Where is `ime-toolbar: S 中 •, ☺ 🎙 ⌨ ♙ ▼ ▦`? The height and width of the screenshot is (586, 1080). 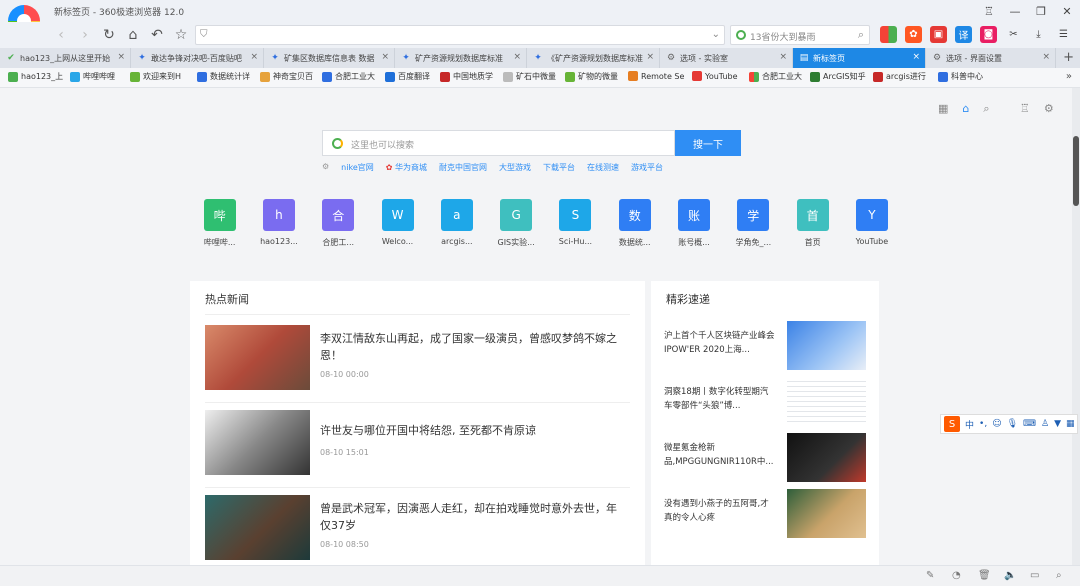
ime-toolbar: S 中 •, ☺ 🎙 ⌨ ♙ ▼ ▦ is located at coordinates (1009, 424).